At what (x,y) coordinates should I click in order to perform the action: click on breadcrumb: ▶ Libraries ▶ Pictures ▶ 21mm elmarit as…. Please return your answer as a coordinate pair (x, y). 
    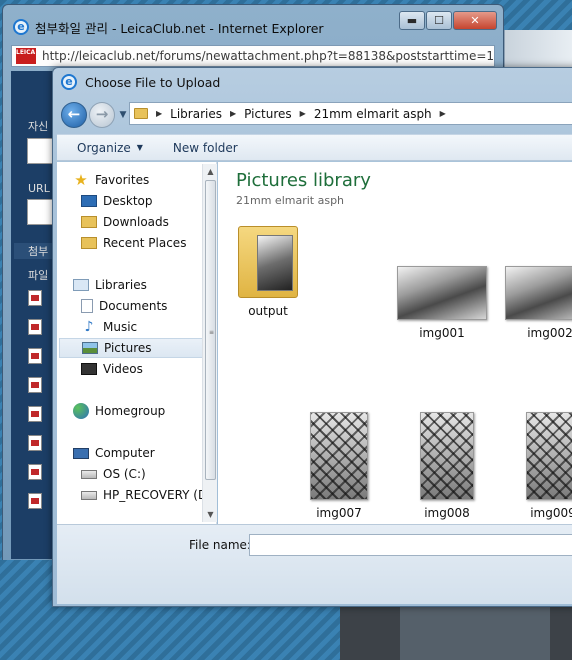
    Looking at the image, I should click on (350, 113).